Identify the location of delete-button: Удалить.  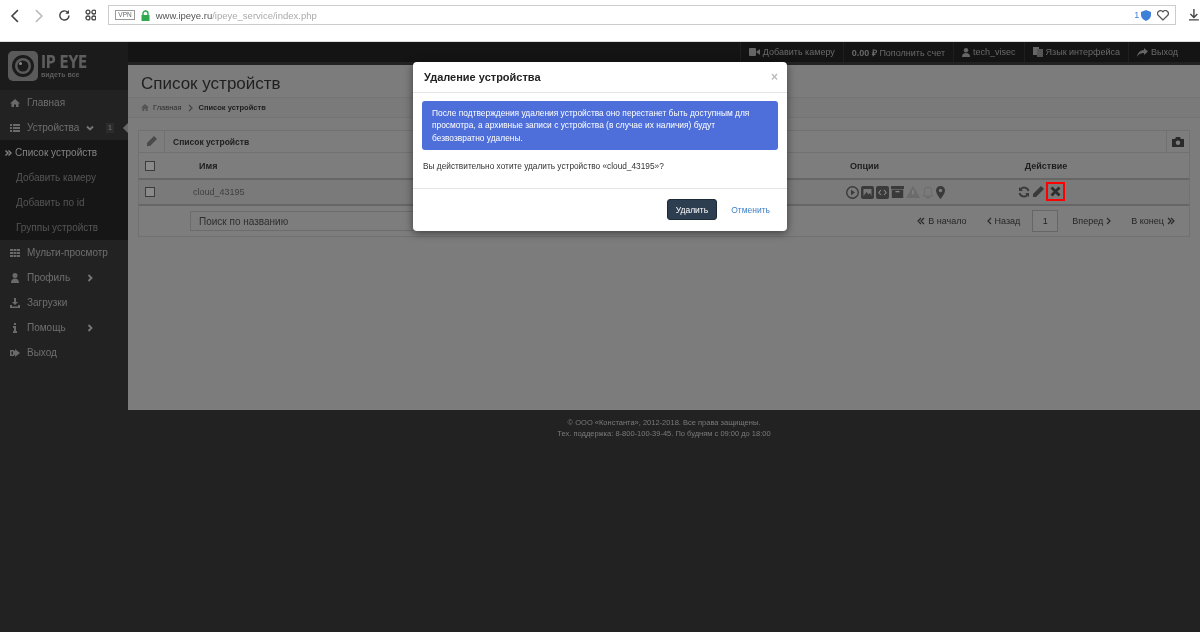
(692, 210).